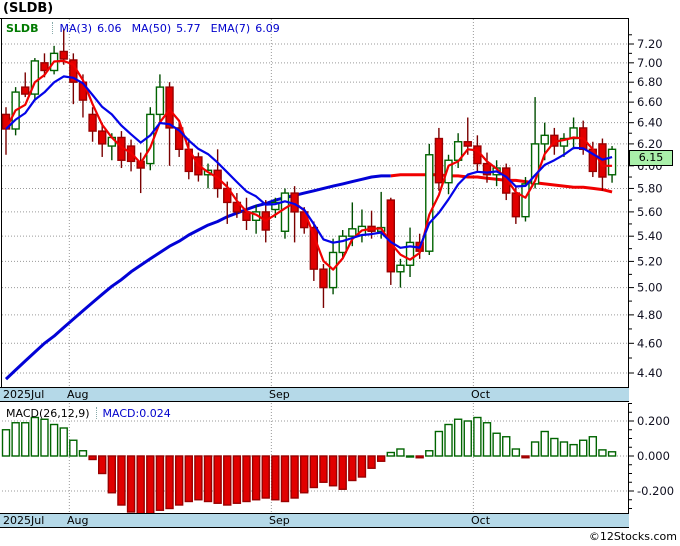 The width and height of the screenshot is (680, 546). What do you see at coordinates (650, 373) in the screenshot?
I see `svg-text: 4.40` at bounding box center [650, 373].